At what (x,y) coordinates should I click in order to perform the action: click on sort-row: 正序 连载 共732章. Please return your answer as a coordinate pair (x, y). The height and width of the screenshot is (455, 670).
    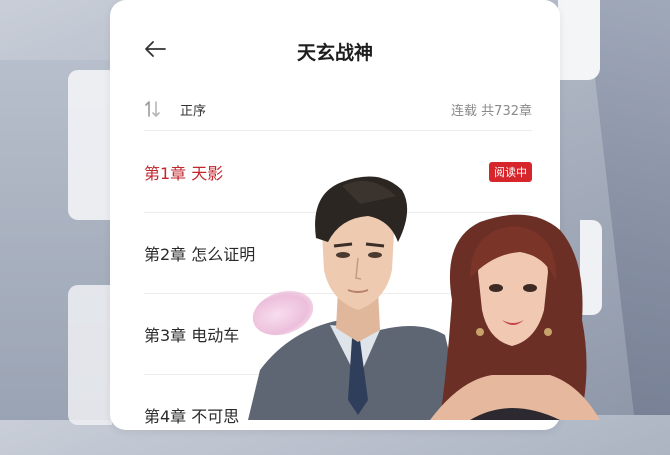
    Looking at the image, I should click on (338, 109).